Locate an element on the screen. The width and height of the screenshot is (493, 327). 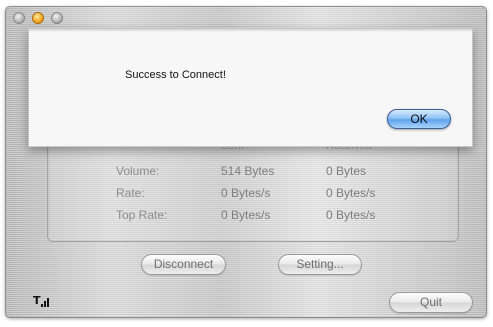
top-rate-received-value: 0 Bytes/s is located at coordinates (351, 215).